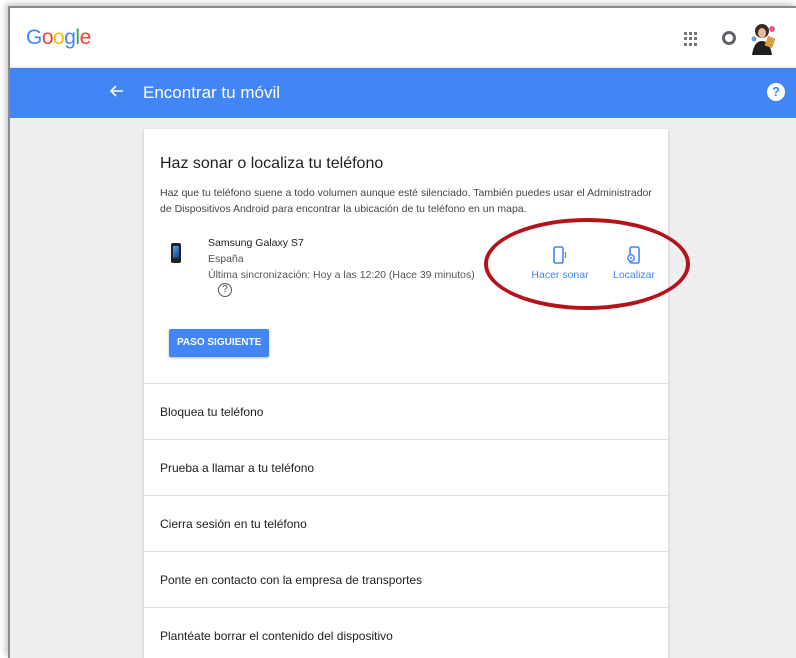 The width and height of the screenshot is (796, 658). What do you see at coordinates (403, 38) in the screenshot?
I see `top-bar: Google` at bounding box center [403, 38].